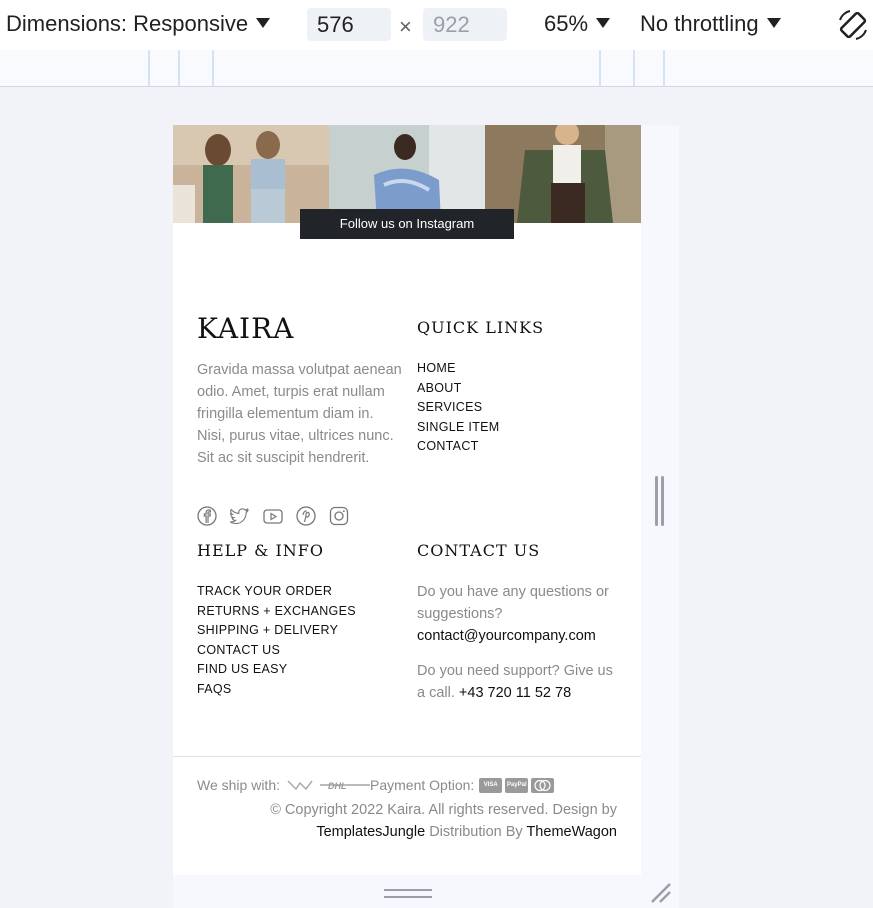  I want to click on paypal-card-icon: PayPal, so click(517, 785).